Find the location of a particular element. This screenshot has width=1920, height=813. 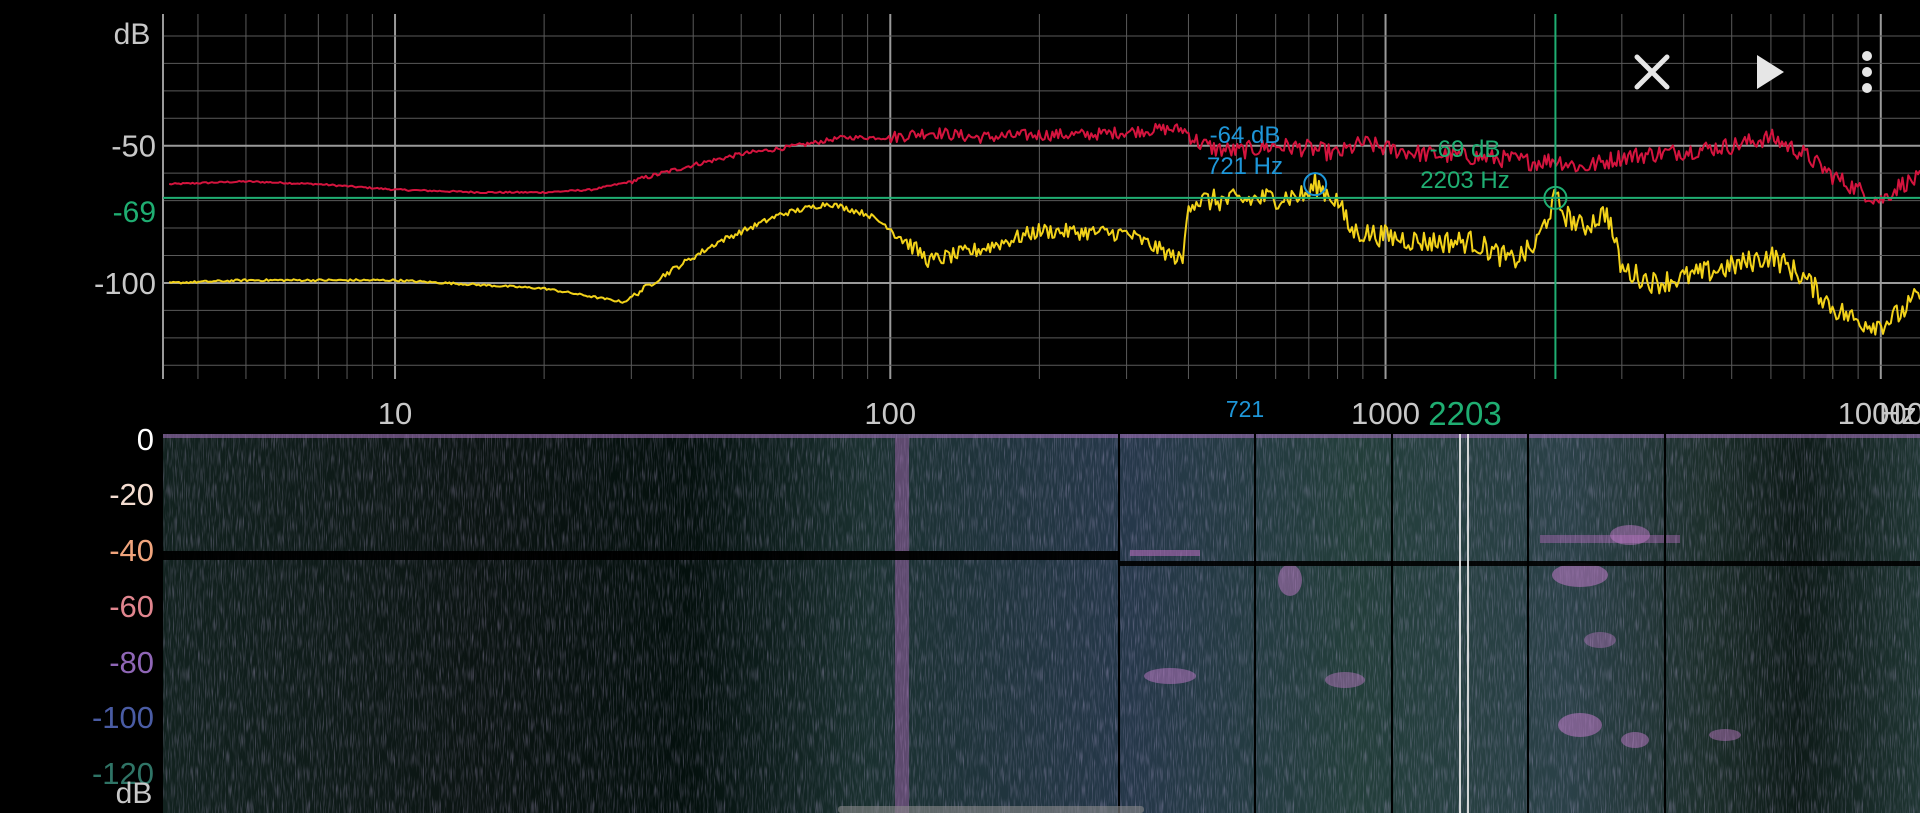

trace-red is located at coordinates (1044, 163).